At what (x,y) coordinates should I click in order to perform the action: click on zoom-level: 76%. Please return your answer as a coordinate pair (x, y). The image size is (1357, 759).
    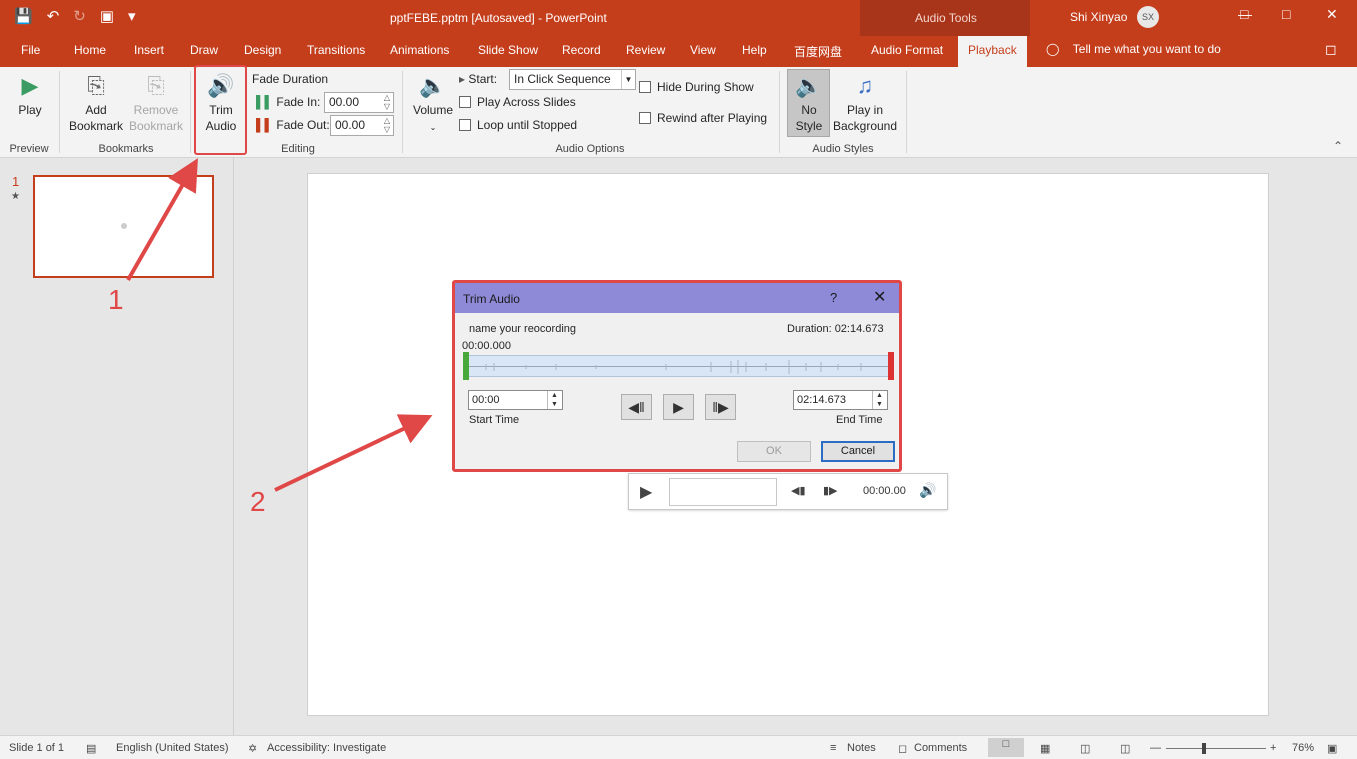
    Looking at the image, I should click on (1303, 748).